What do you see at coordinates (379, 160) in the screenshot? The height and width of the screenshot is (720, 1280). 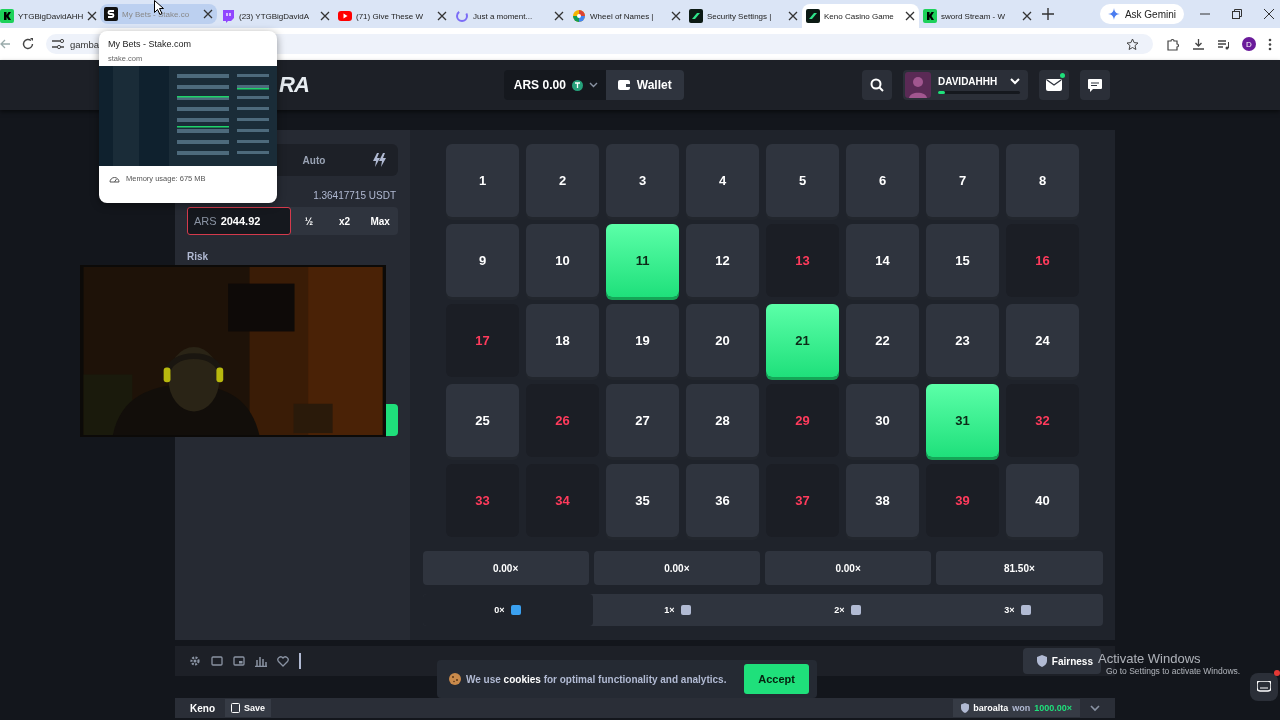 I see `lightning-icon` at bounding box center [379, 160].